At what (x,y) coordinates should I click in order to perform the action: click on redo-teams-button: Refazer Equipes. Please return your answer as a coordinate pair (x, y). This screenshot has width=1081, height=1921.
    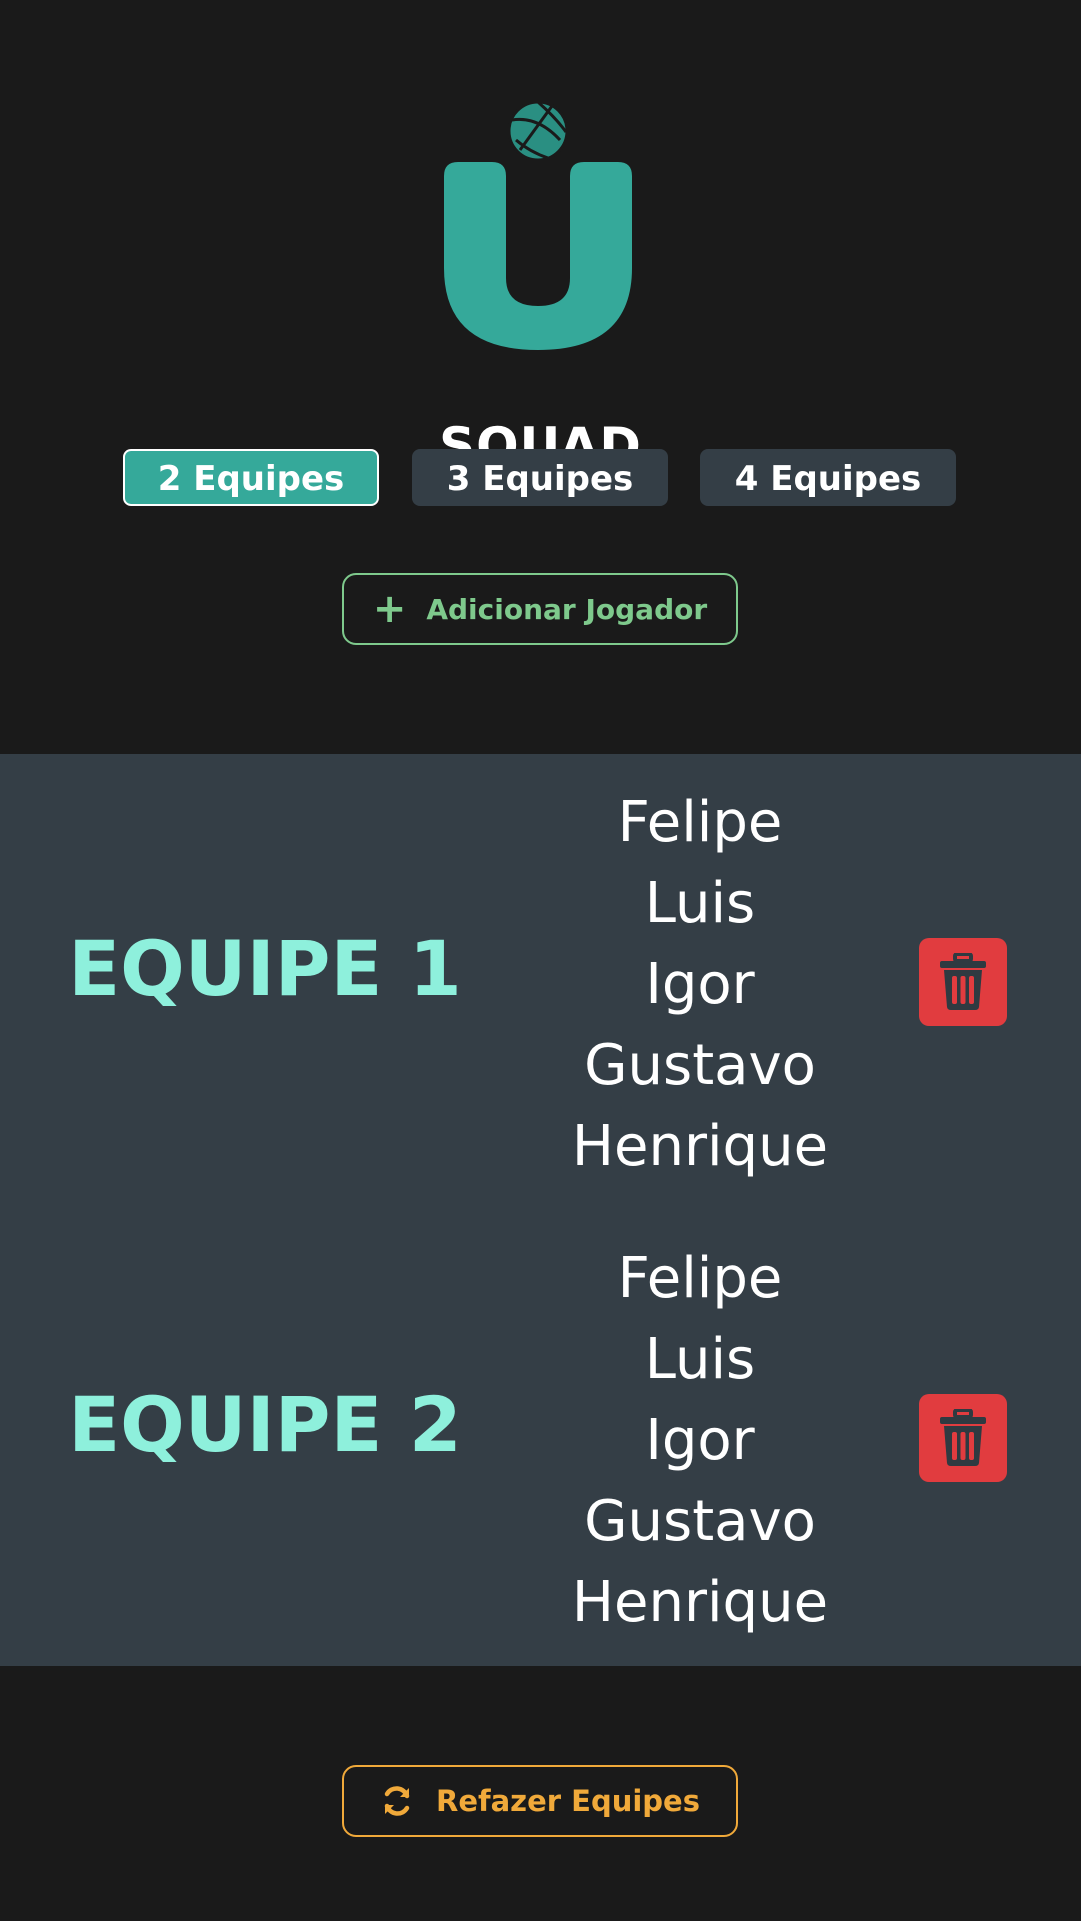
    Looking at the image, I should click on (540, 1801).